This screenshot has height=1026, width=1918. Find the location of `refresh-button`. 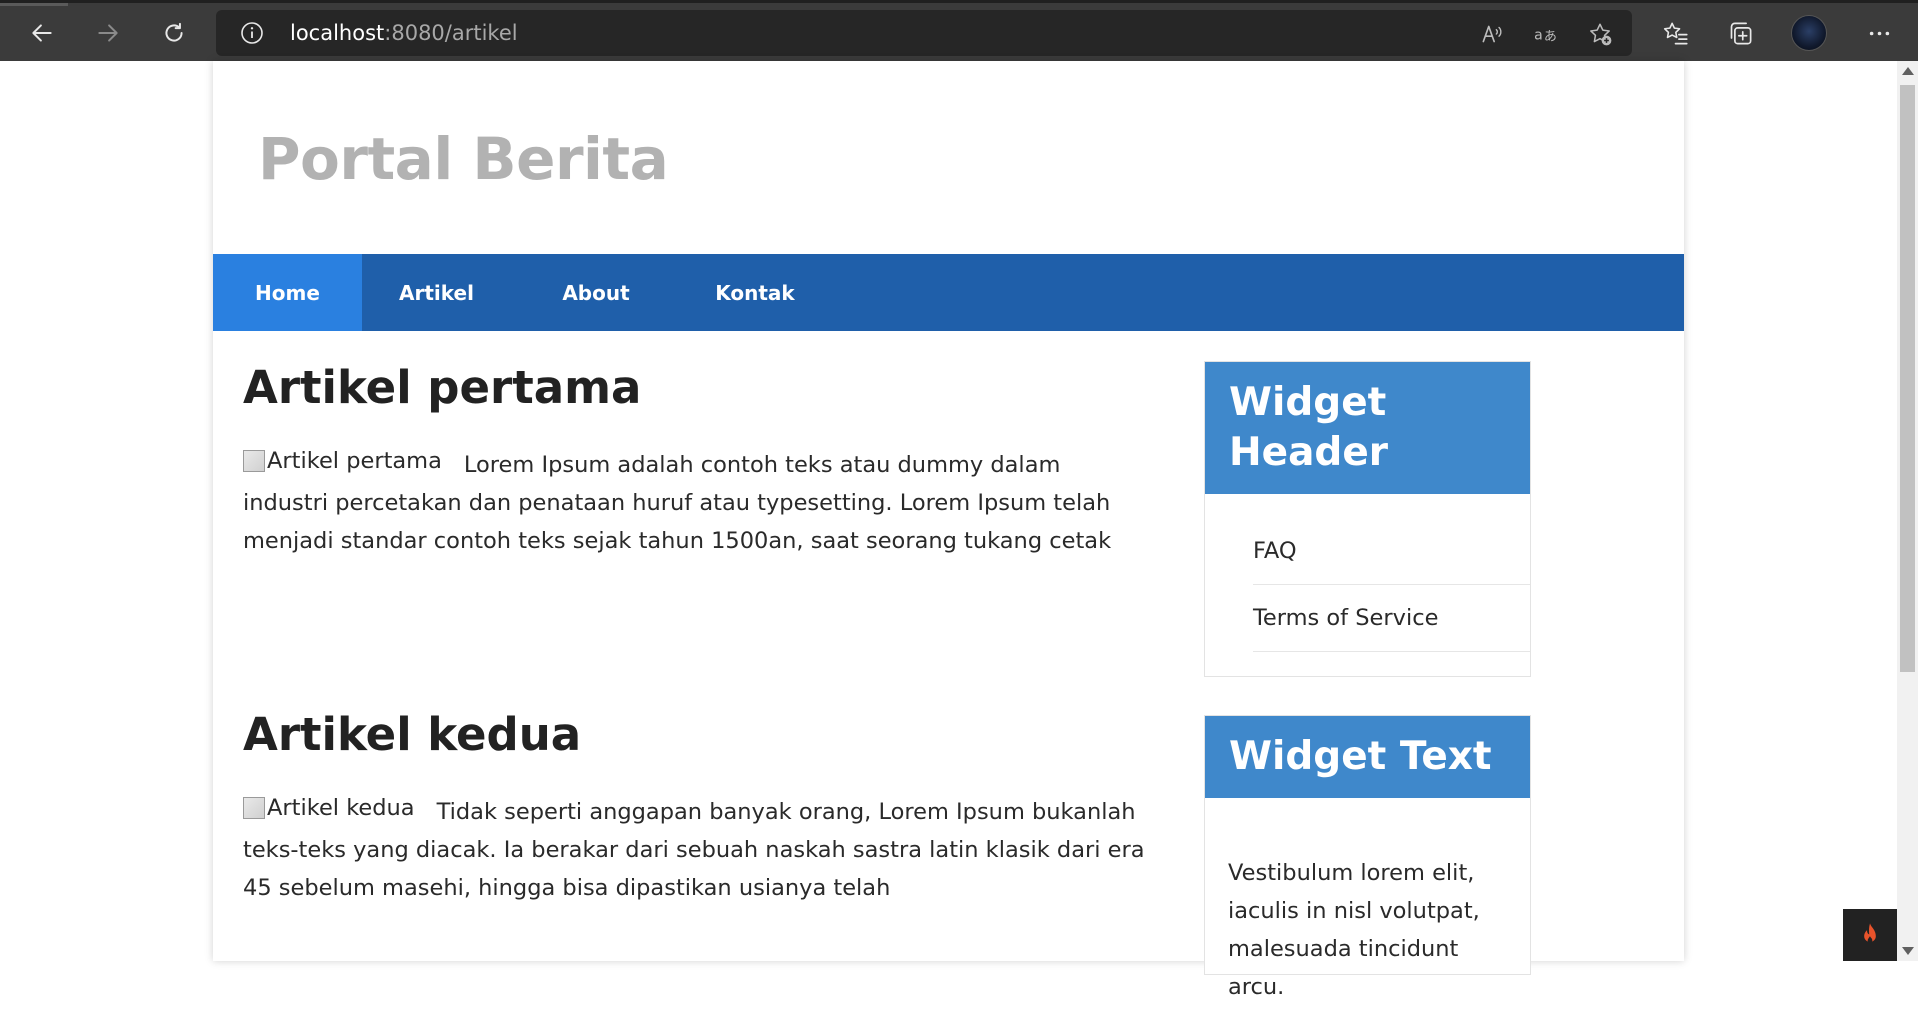

refresh-button is located at coordinates (174, 33).